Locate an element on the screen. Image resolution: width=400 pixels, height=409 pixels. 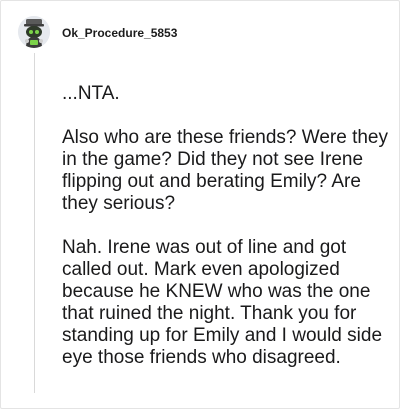
snoo-avatar-icon is located at coordinates (34, 32).